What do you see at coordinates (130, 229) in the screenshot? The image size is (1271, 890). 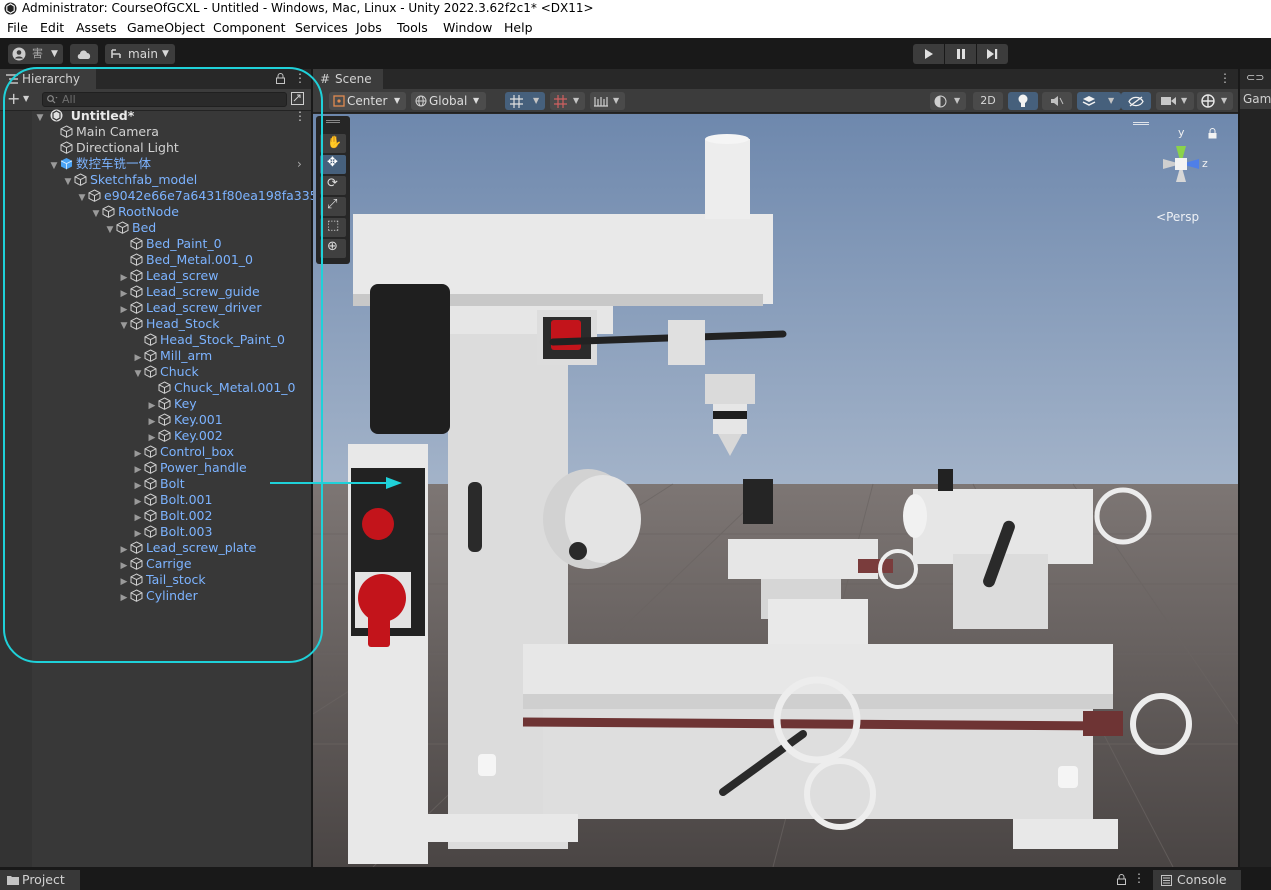 I see `hierarchy-row: ▼ Bed` at bounding box center [130, 229].